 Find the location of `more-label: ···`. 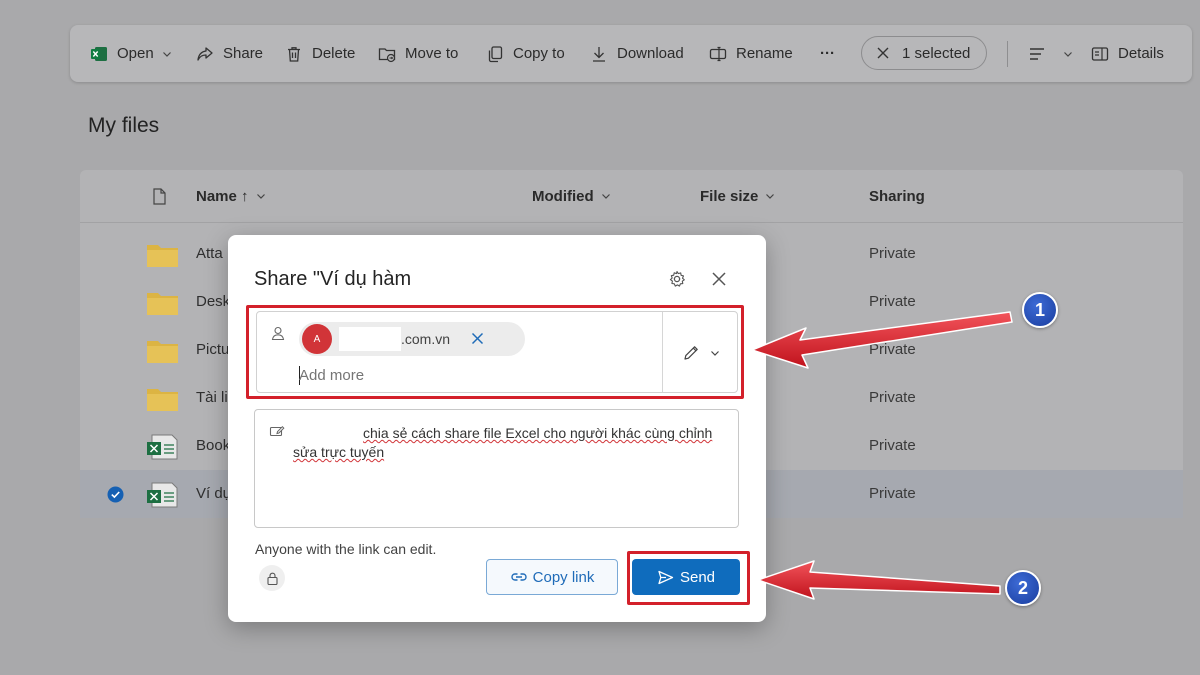

more-label: ··· is located at coordinates (827, 53).